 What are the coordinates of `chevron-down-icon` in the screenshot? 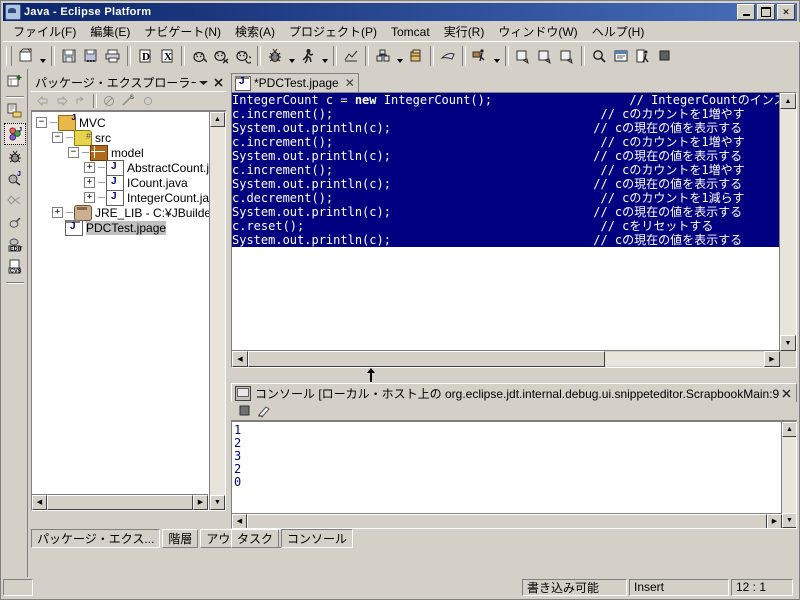 It's located at (203, 82).